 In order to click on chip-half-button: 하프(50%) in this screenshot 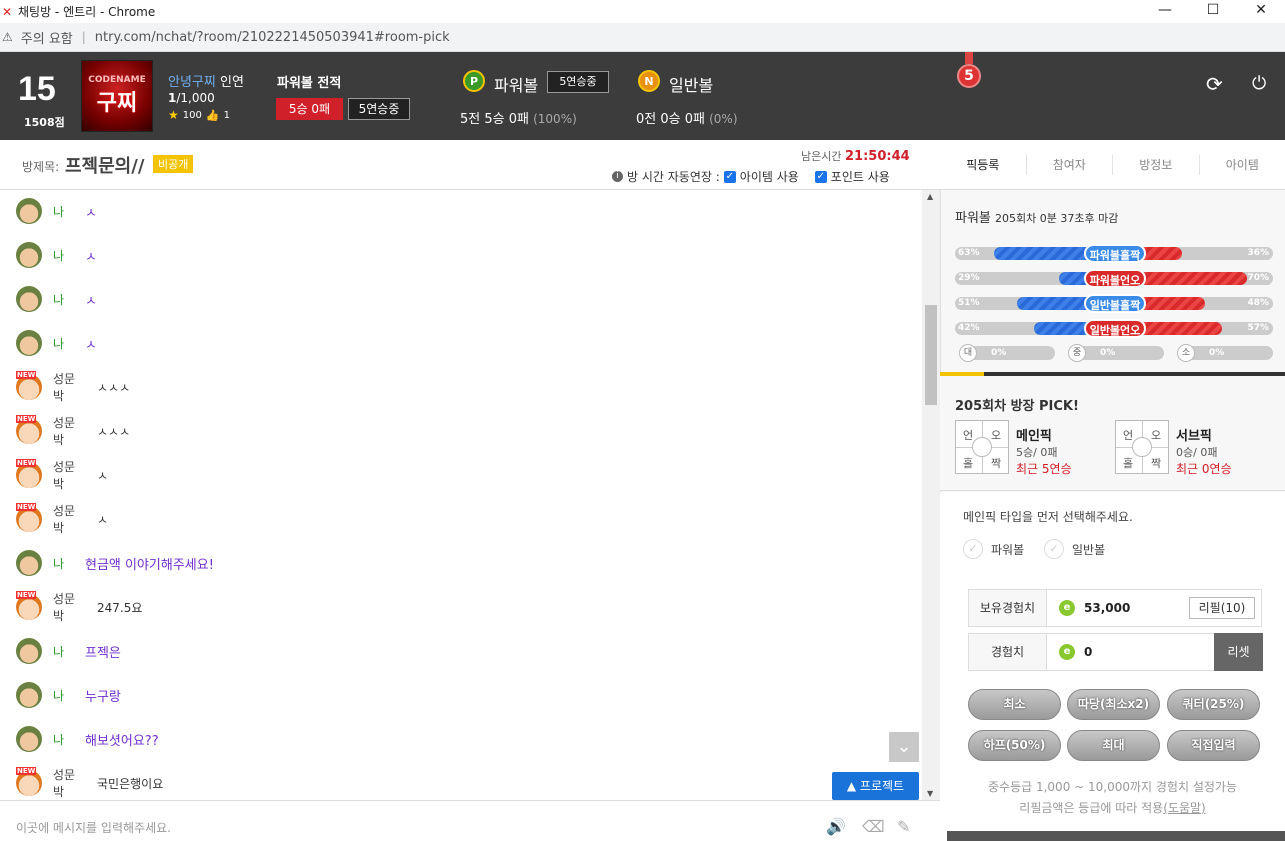, I will do `click(1014, 745)`.